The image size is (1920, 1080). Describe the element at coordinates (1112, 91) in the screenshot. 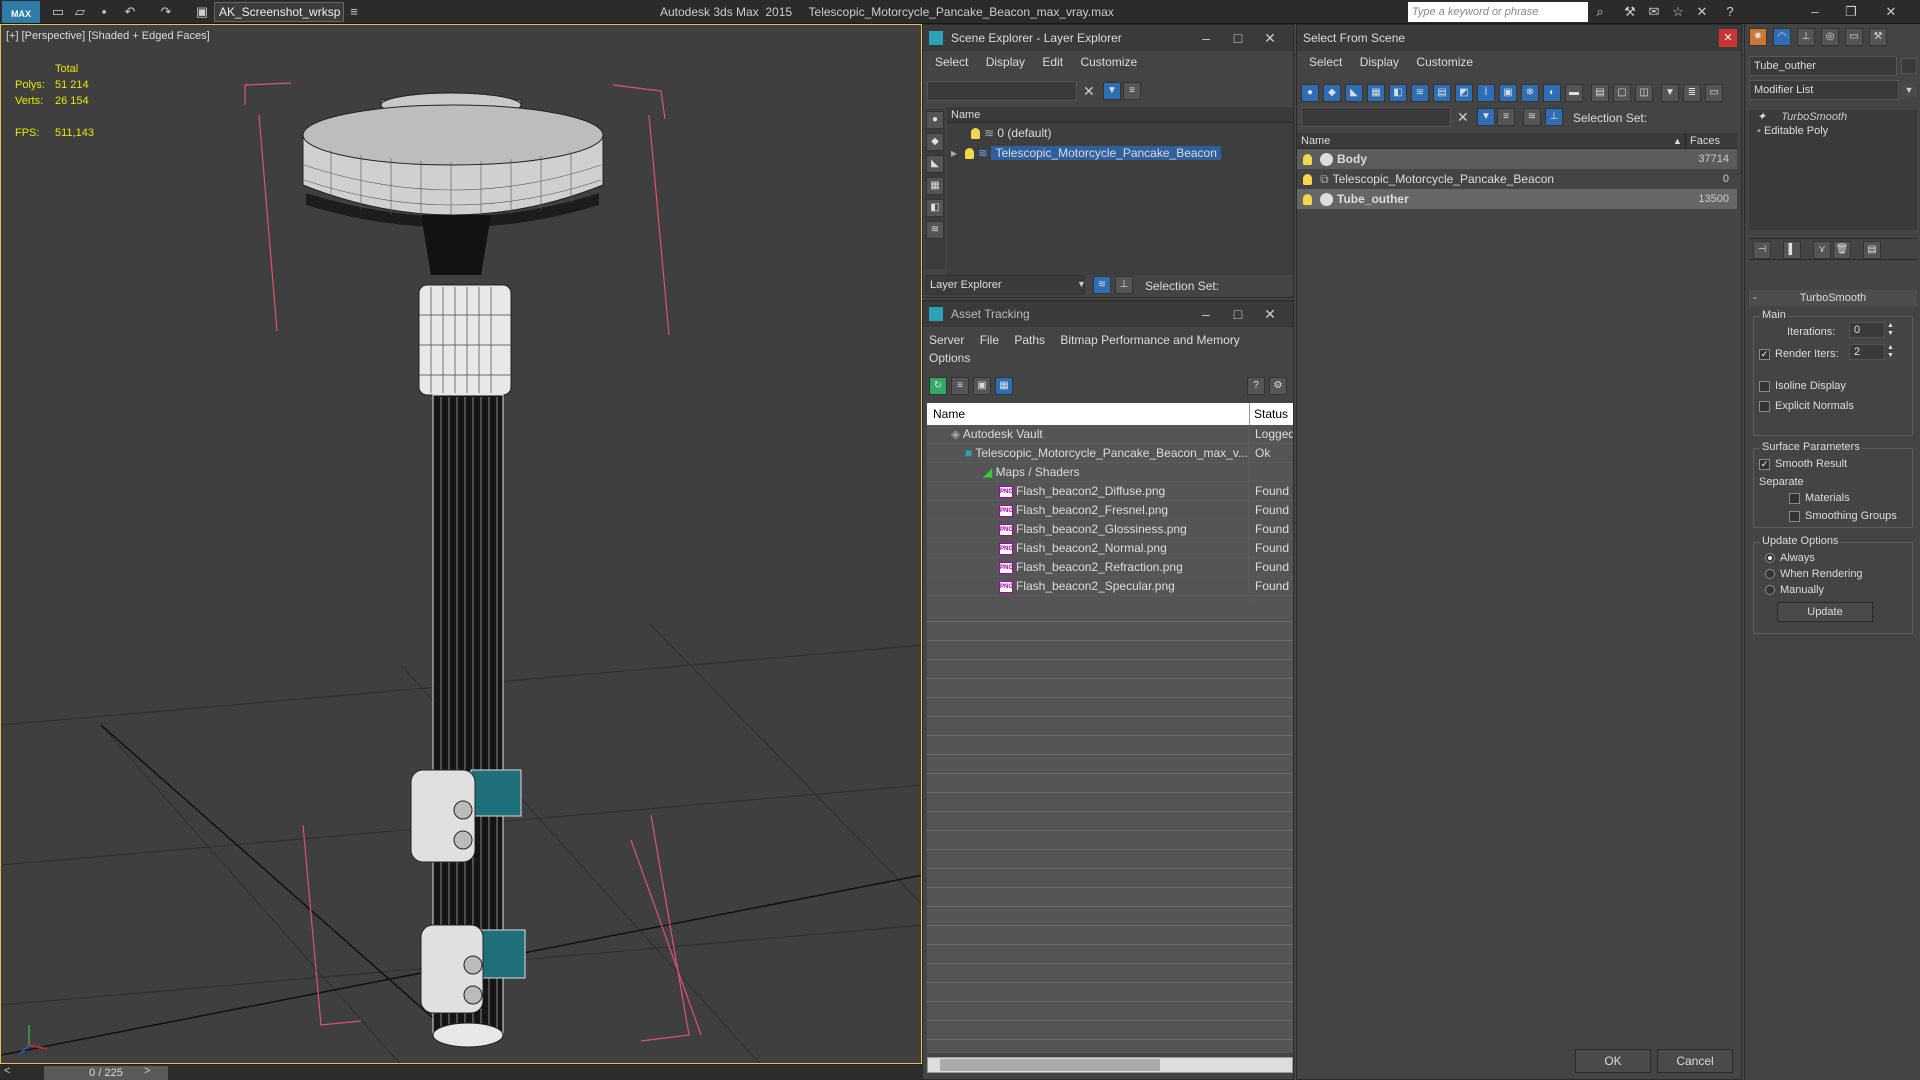

I see `filter-icon: ▼` at that location.